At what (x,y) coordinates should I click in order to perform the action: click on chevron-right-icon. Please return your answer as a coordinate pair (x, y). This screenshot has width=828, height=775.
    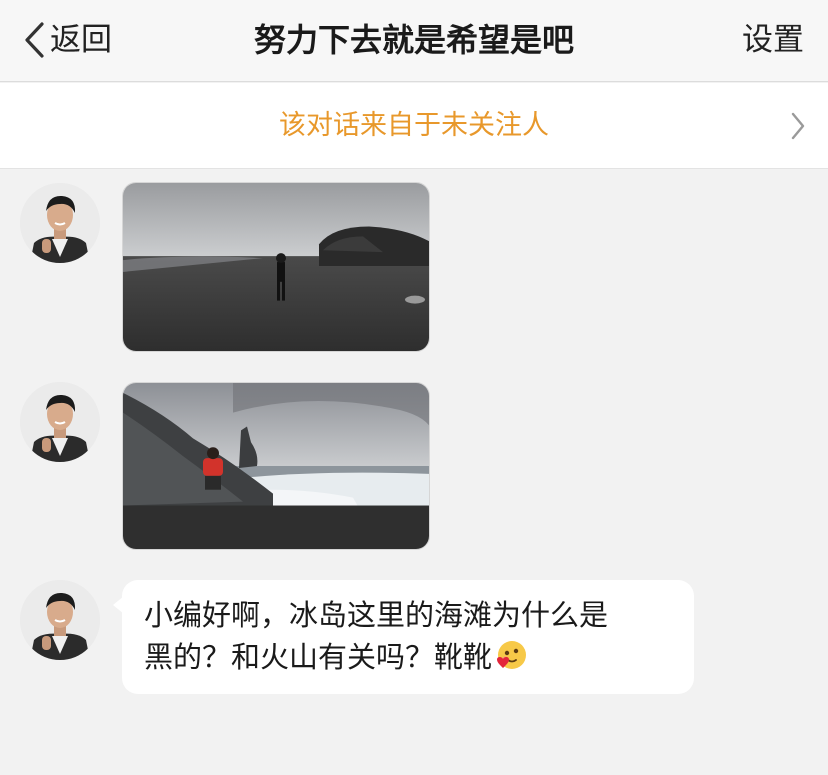
    Looking at the image, I should click on (798, 126).